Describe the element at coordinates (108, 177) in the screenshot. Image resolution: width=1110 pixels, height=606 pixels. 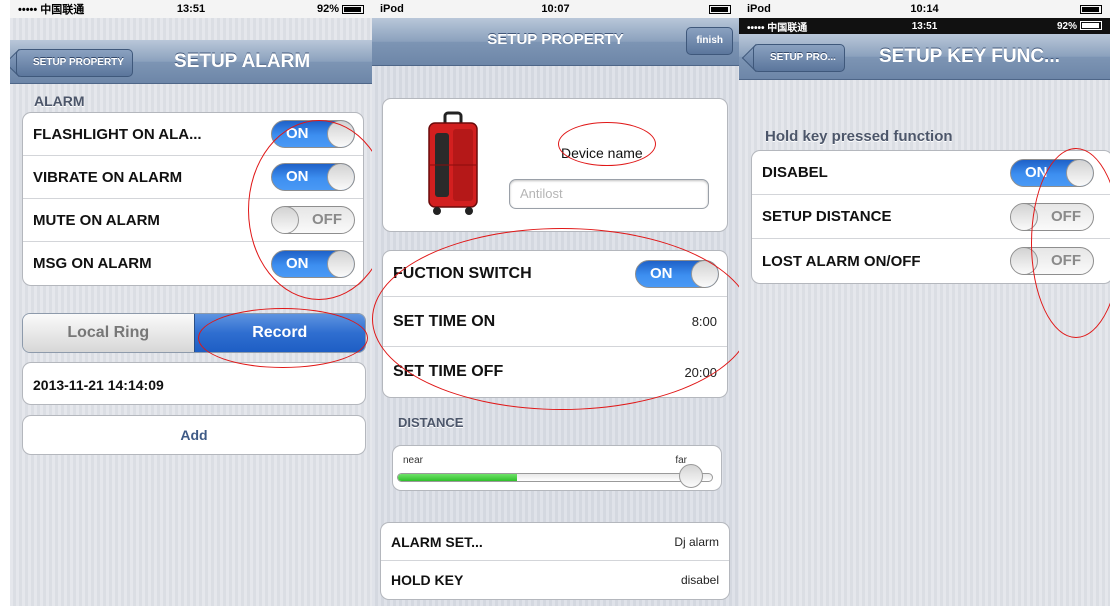
I see `row-label: VIBRATE ON ALARM` at that location.